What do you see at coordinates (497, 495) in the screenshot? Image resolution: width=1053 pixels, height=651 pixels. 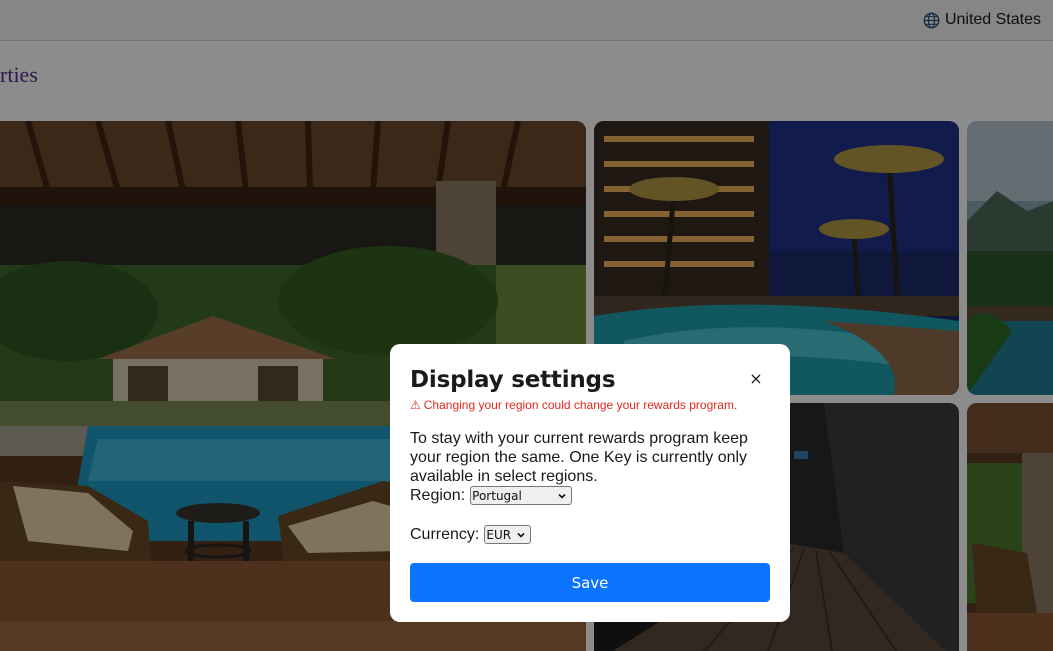 I see `region-select-value: Portugal` at bounding box center [497, 495].